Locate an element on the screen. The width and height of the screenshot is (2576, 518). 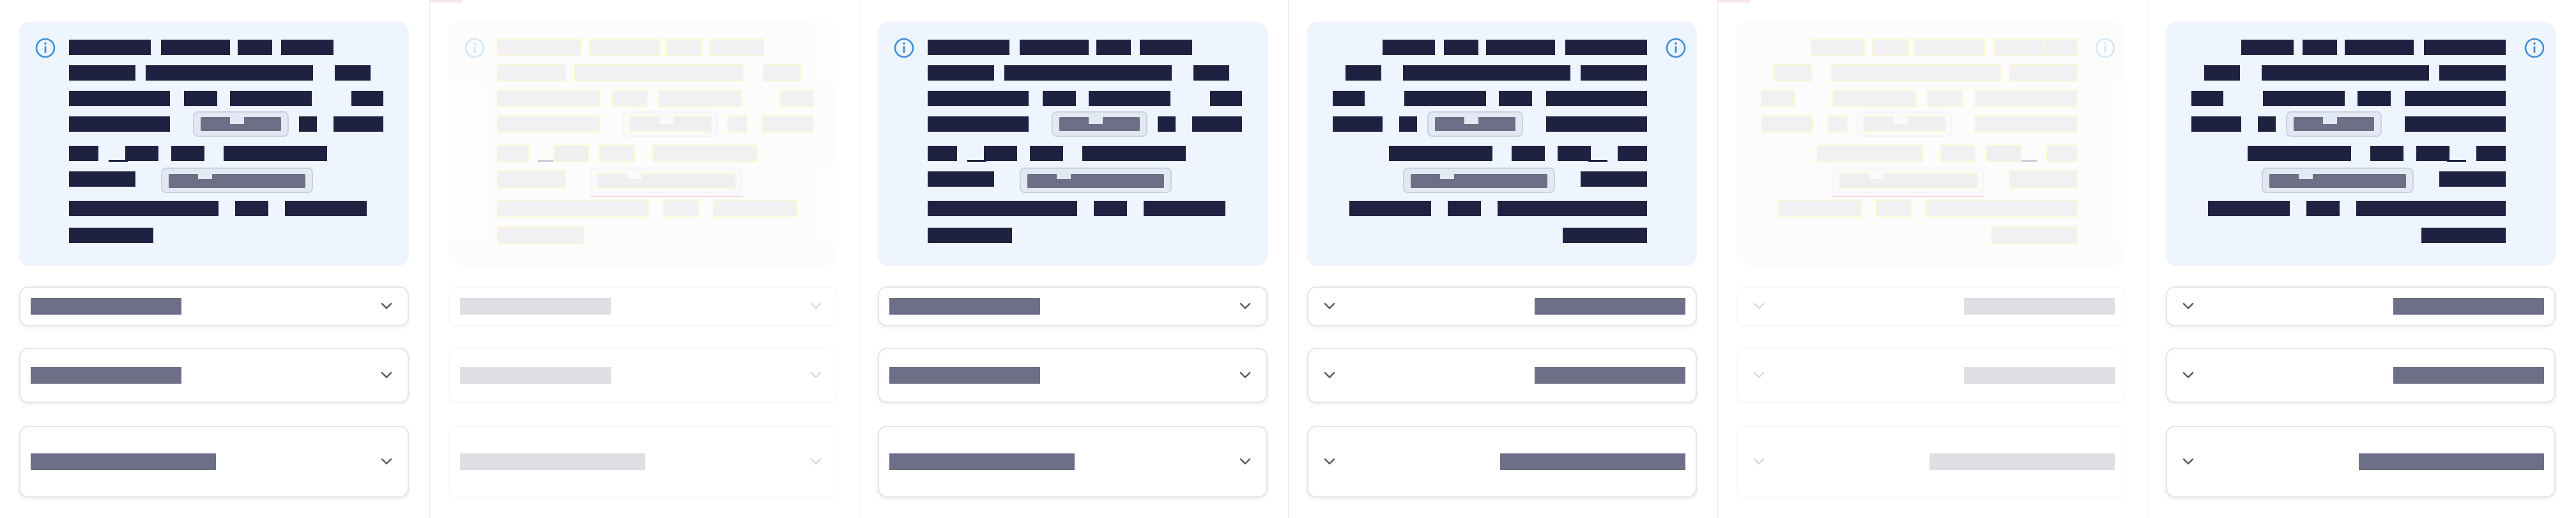
panel-divider is located at coordinates (1288, 259).